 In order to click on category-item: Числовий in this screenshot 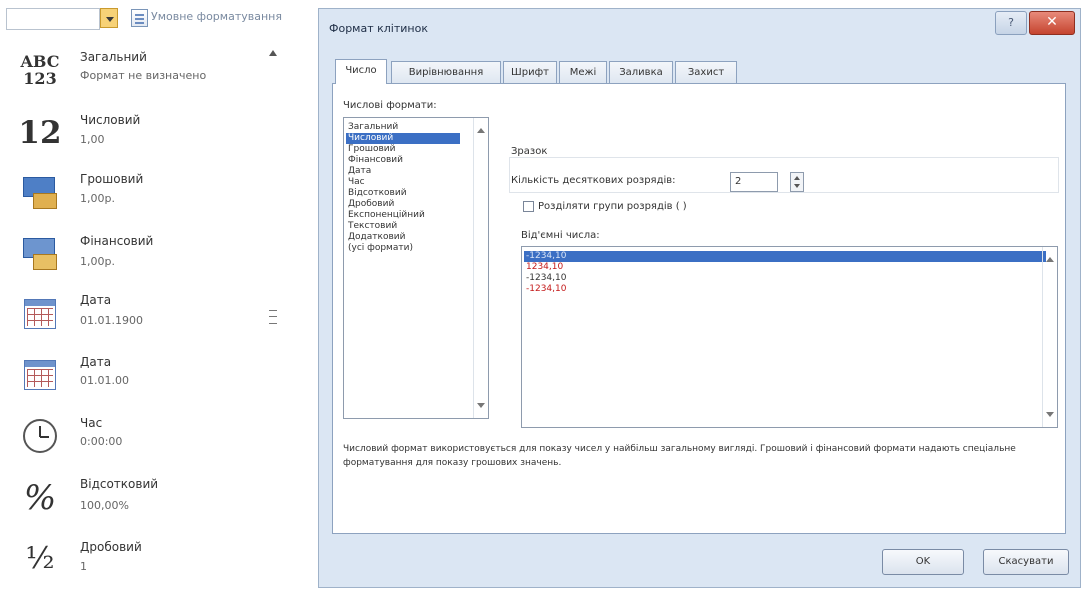, I will do `click(403, 138)`.